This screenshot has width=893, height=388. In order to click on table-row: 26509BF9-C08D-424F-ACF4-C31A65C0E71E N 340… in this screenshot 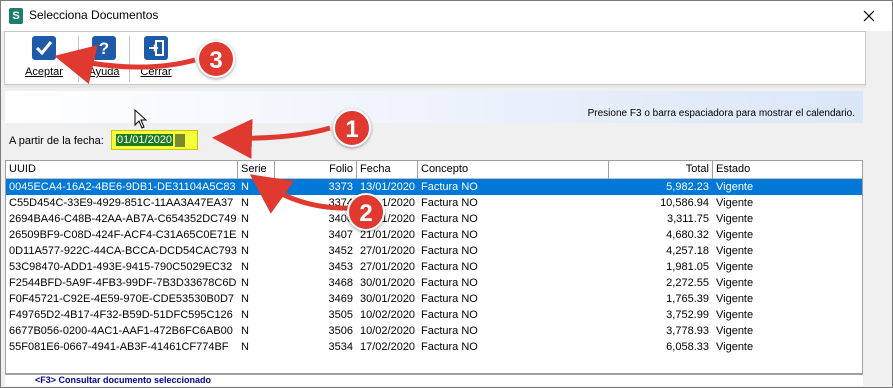, I will do `click(434, 235)`.